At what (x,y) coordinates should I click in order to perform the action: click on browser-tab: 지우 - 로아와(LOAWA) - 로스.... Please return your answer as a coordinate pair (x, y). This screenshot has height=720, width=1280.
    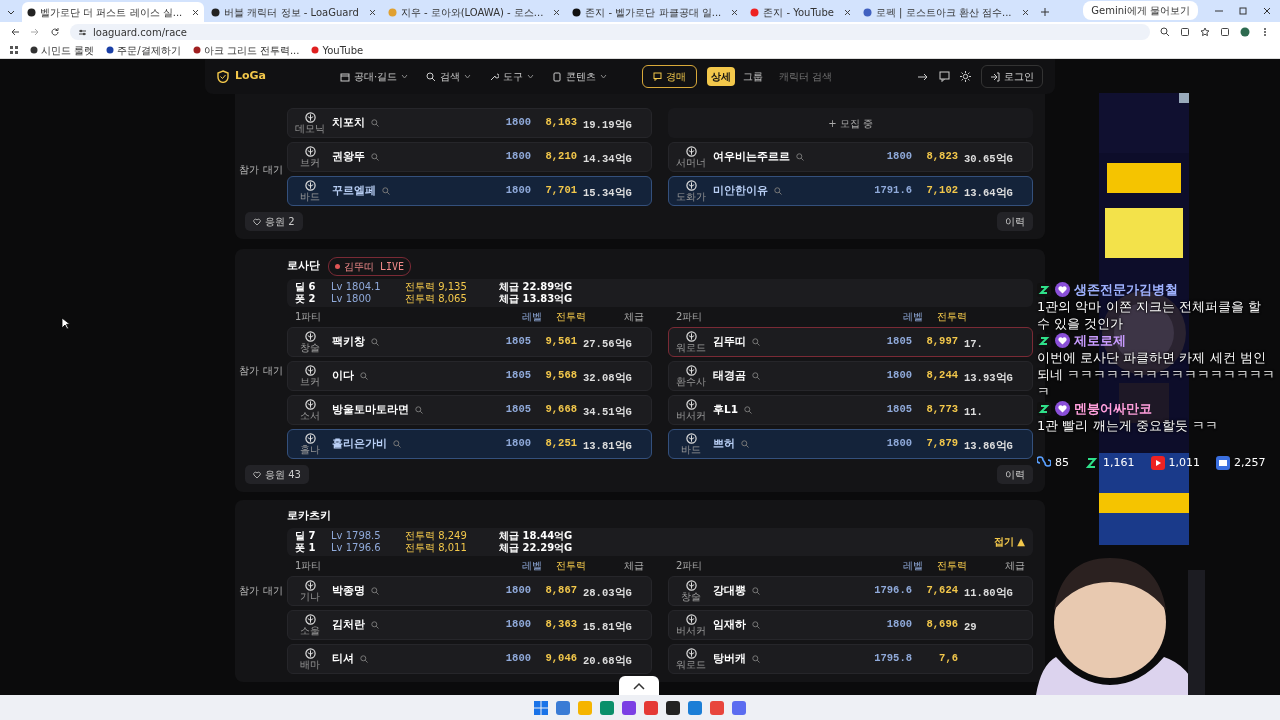
    Looking at the image, I should click on (474, 12).